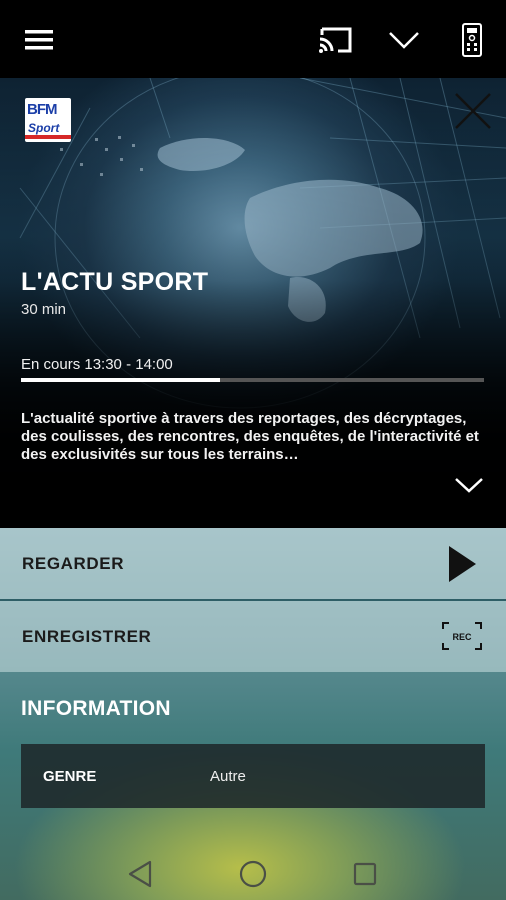  I want to click on back-icon, so click(141, 874).